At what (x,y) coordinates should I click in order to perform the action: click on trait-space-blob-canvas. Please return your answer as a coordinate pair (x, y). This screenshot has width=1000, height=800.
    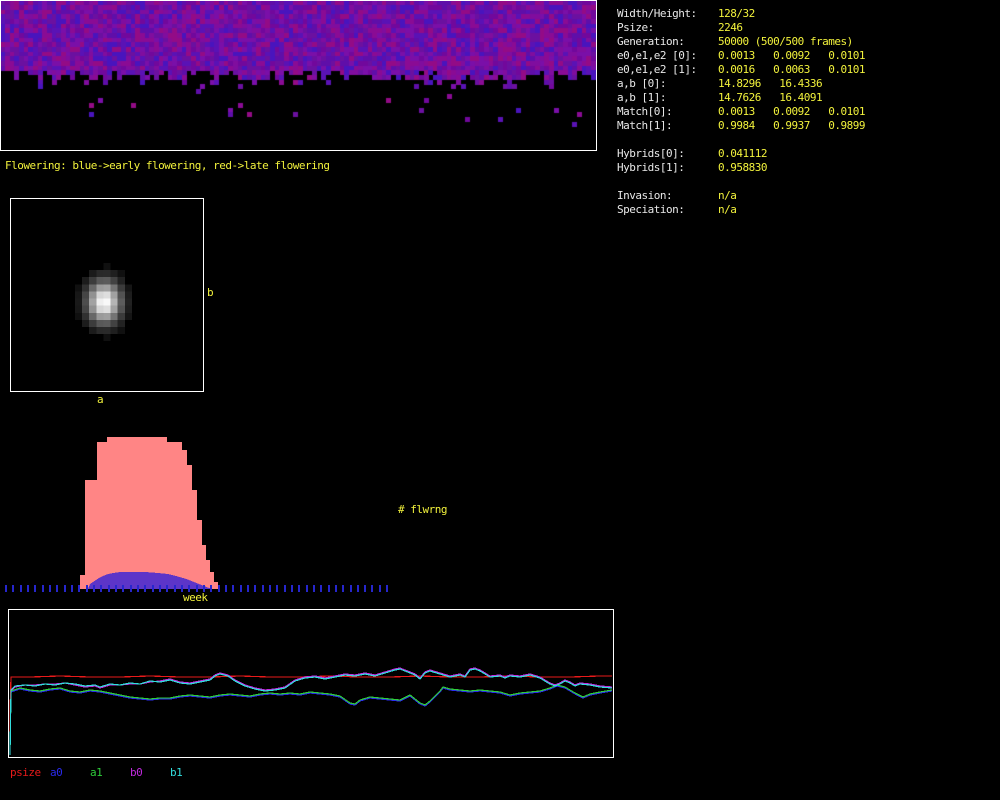
    Looking at the image, I should click on (107, 295).